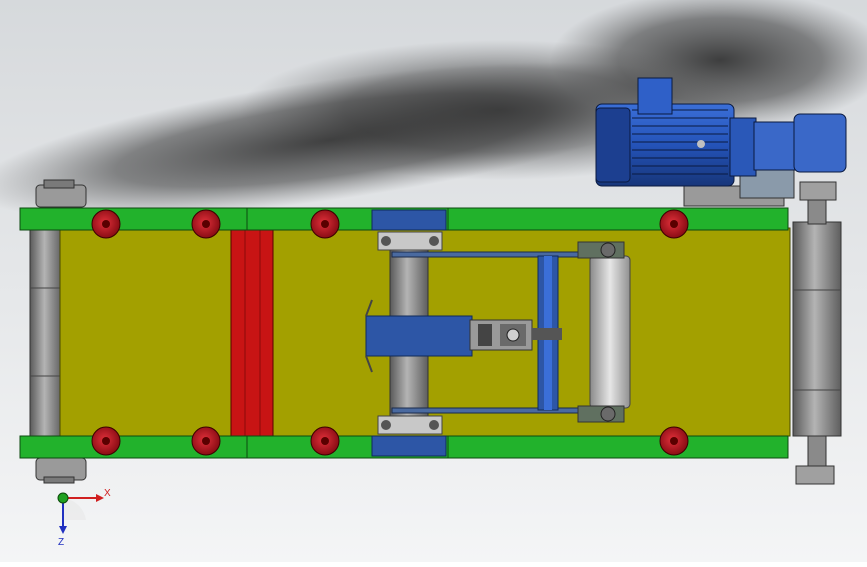  What do you see at coordinates (61, 542) in the screenshot?
I see `z-axis-label: Z` at bounding box center [61, 542].